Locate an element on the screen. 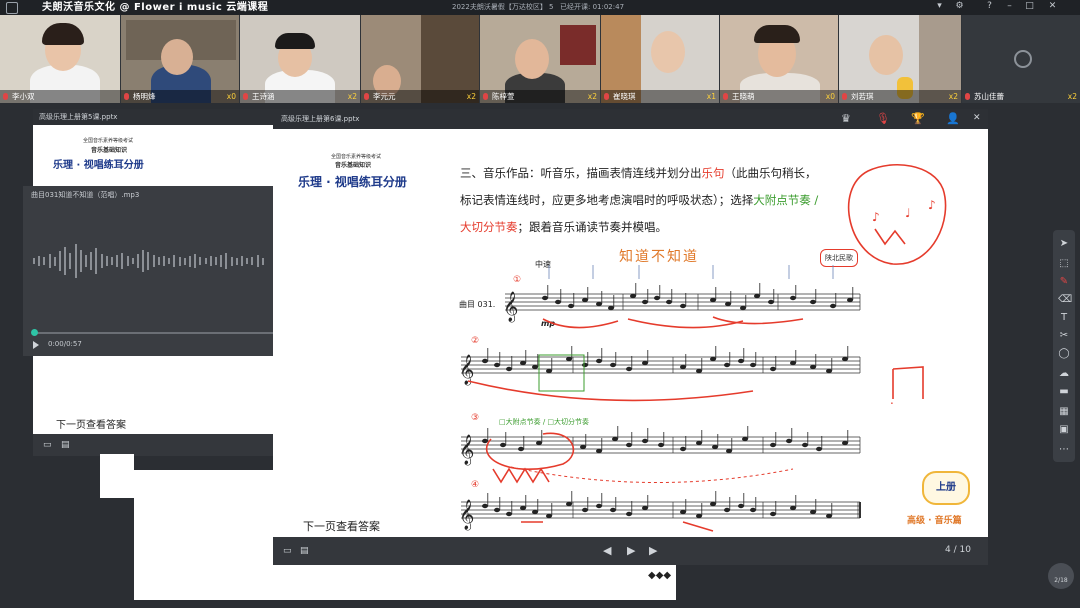 Image resolution: width=1080 pixels, height=608 pixels. background-window-edge is located at coordinates (117, 476).